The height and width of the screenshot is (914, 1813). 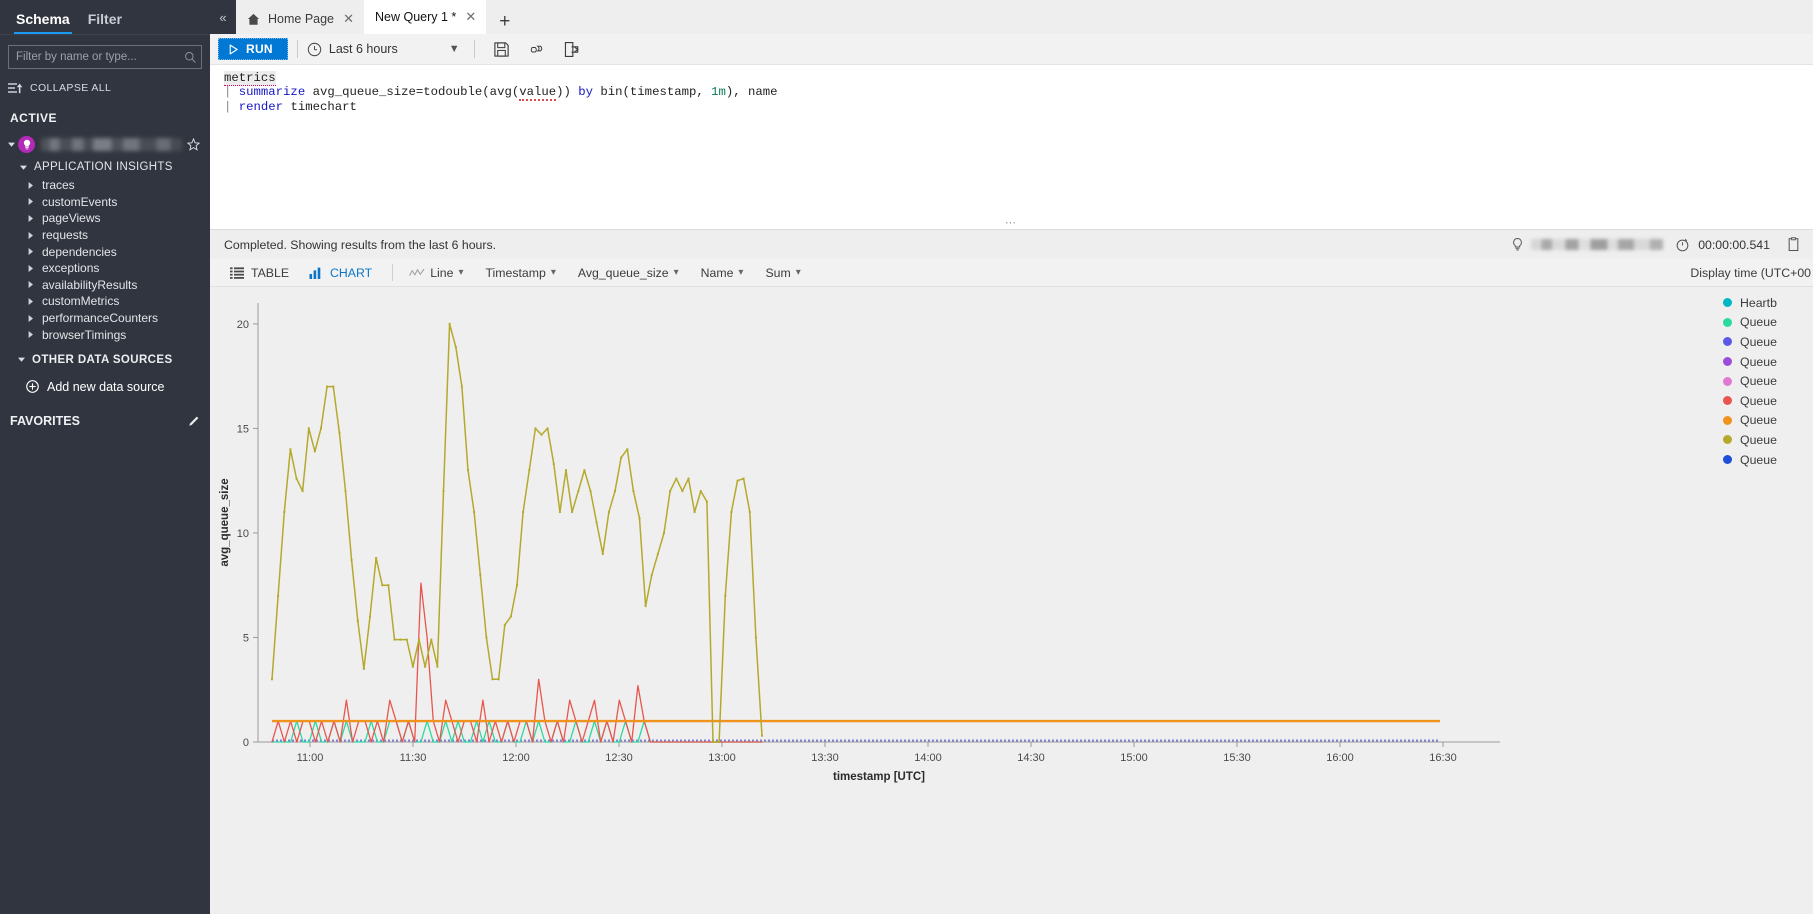 What do you see at coordinates (193, 144) in the screenshot?
I see `favorite-star-icon` at bounding box center [193, 144].